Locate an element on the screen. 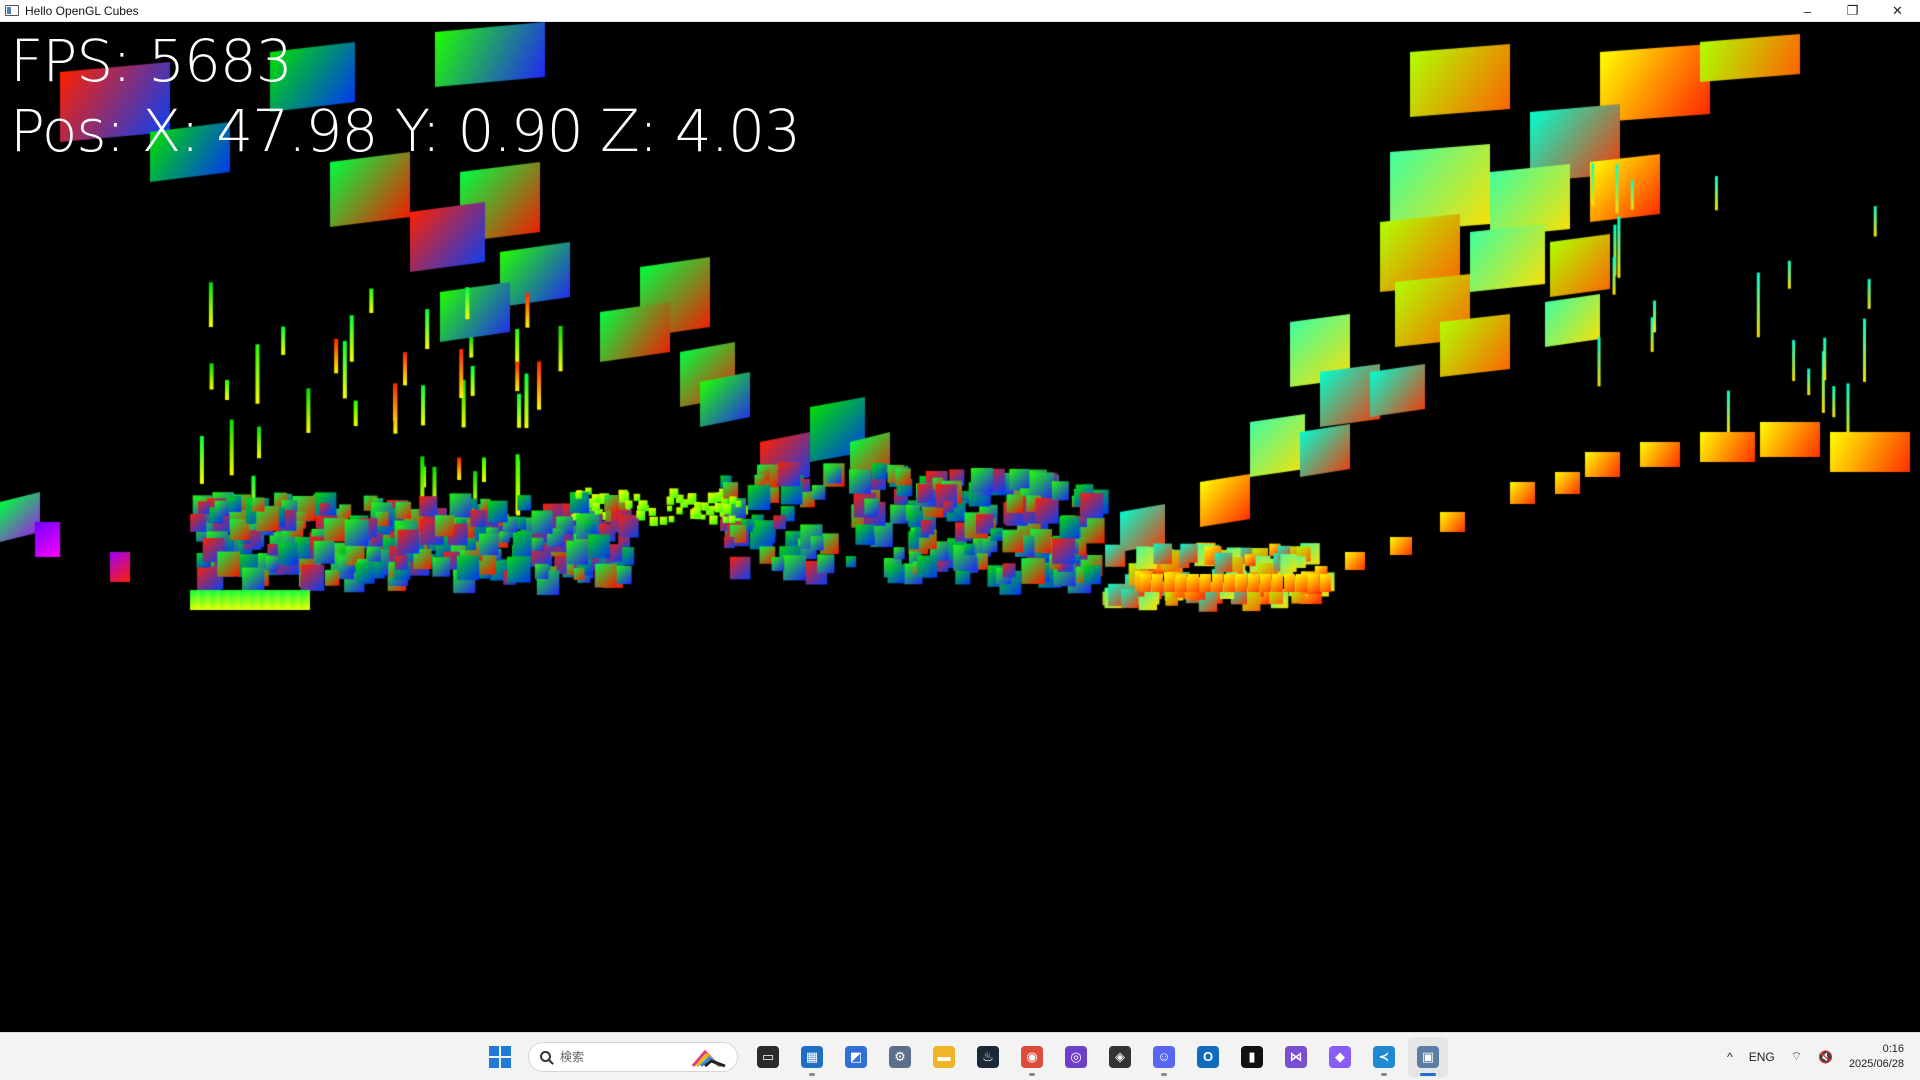 The height and width of the screenshot is (1080, 1920). unity-hub-icon: ◈ is located at coordinates (1120, 1056).